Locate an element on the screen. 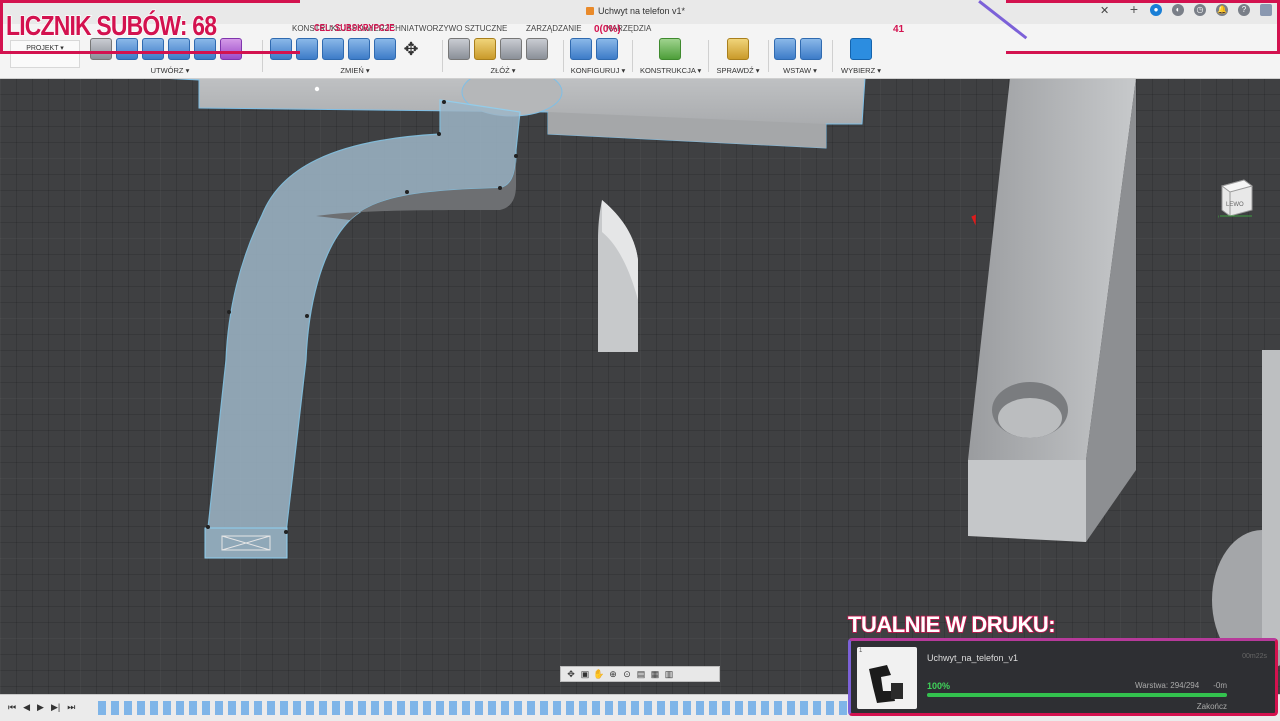 This screenshot has height=721, width=1280. select-group: WYBIERZ ▾ is located at coordinates (861, 57).